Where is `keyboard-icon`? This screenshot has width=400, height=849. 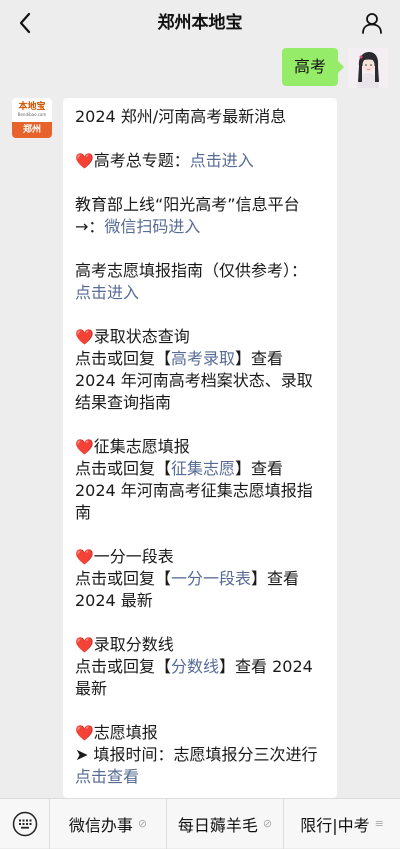 keyboard-icon is located at coordinates (24, 823).